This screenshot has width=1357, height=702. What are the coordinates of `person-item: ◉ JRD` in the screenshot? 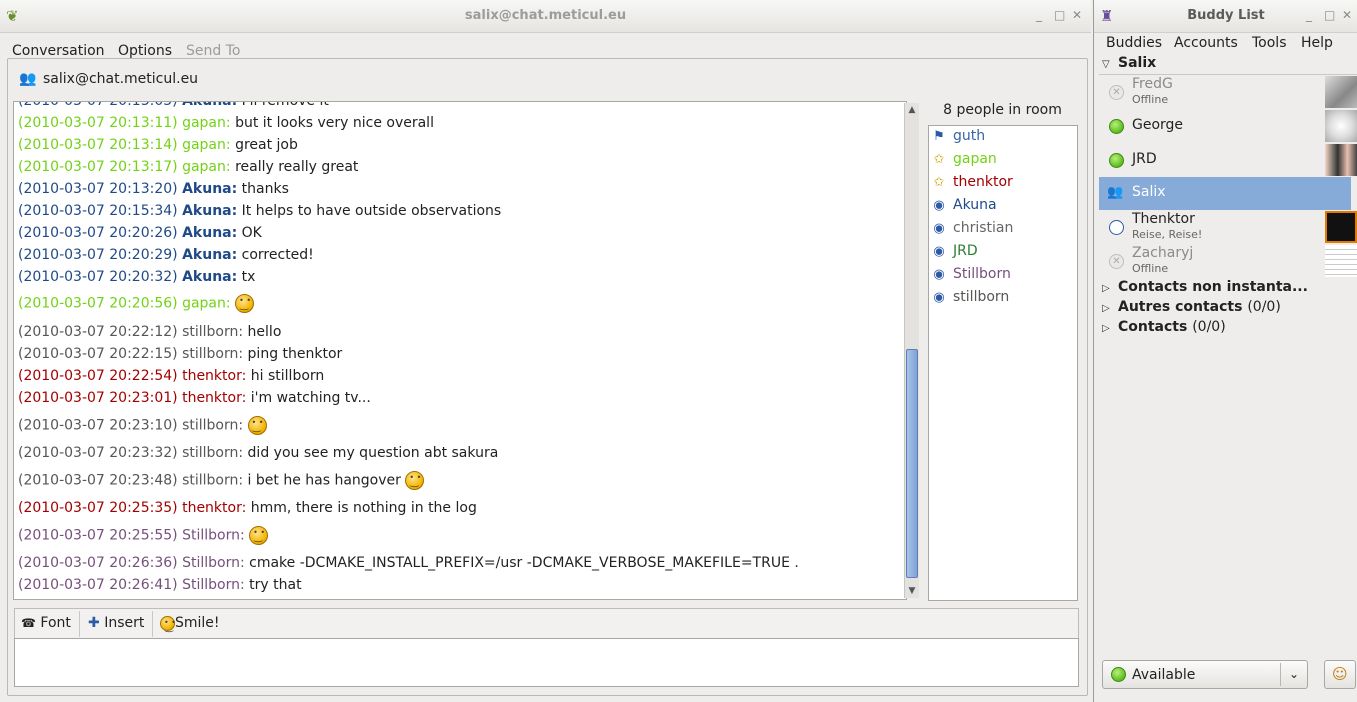 It's located at (954, 253).